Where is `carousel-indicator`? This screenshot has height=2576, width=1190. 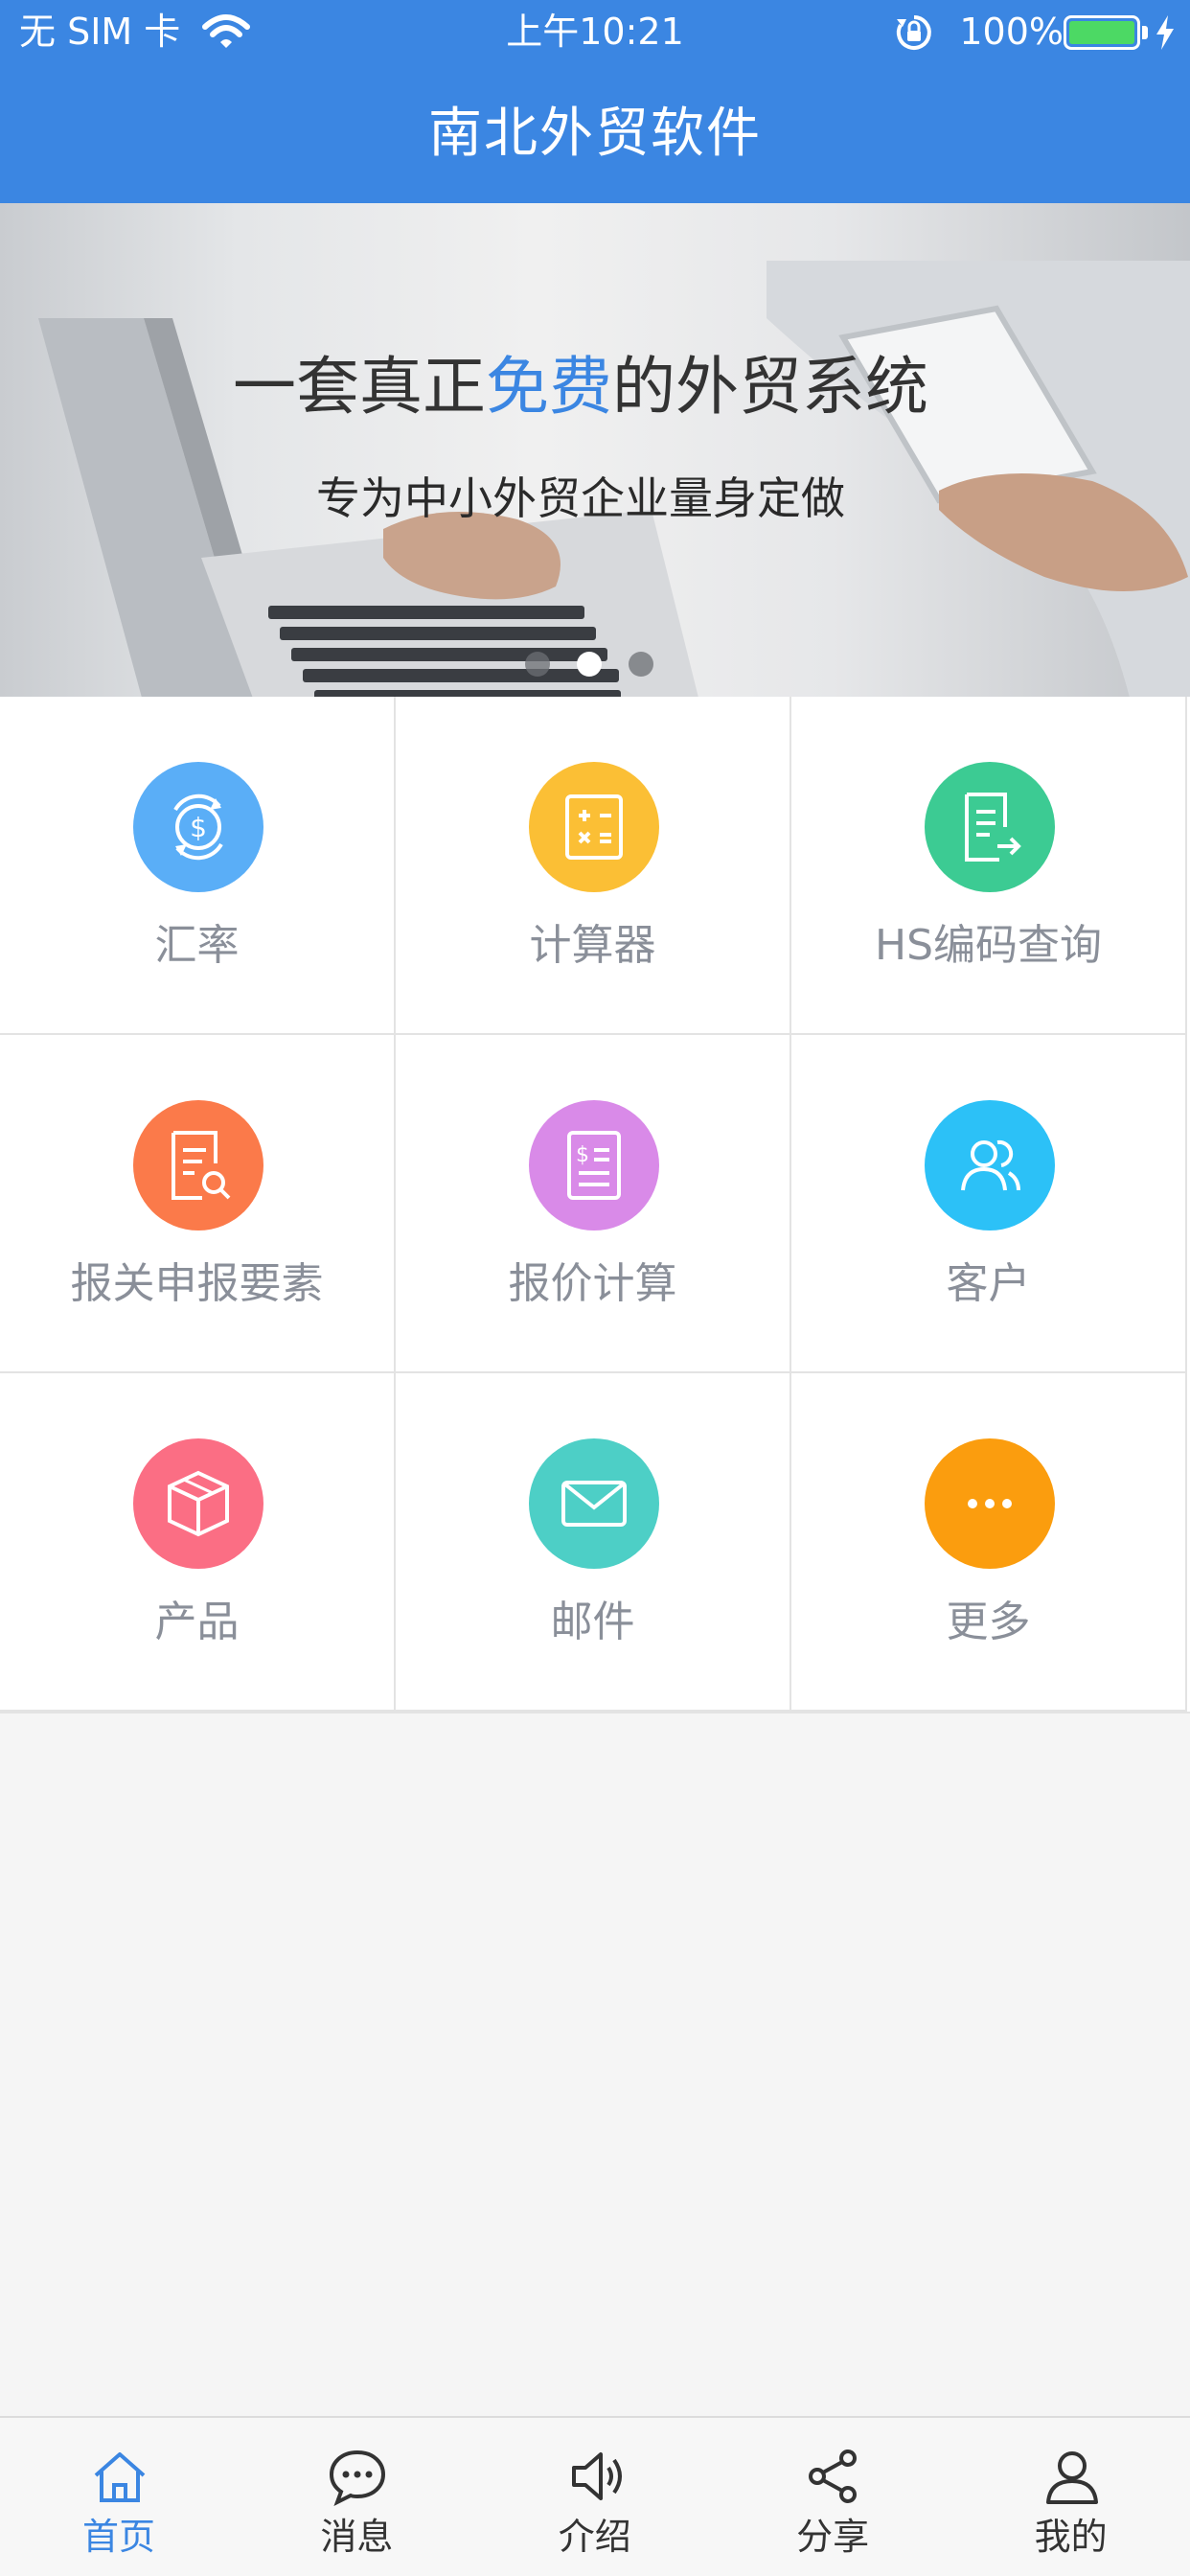
carousel-indicator is located at coordinates (595, 666).